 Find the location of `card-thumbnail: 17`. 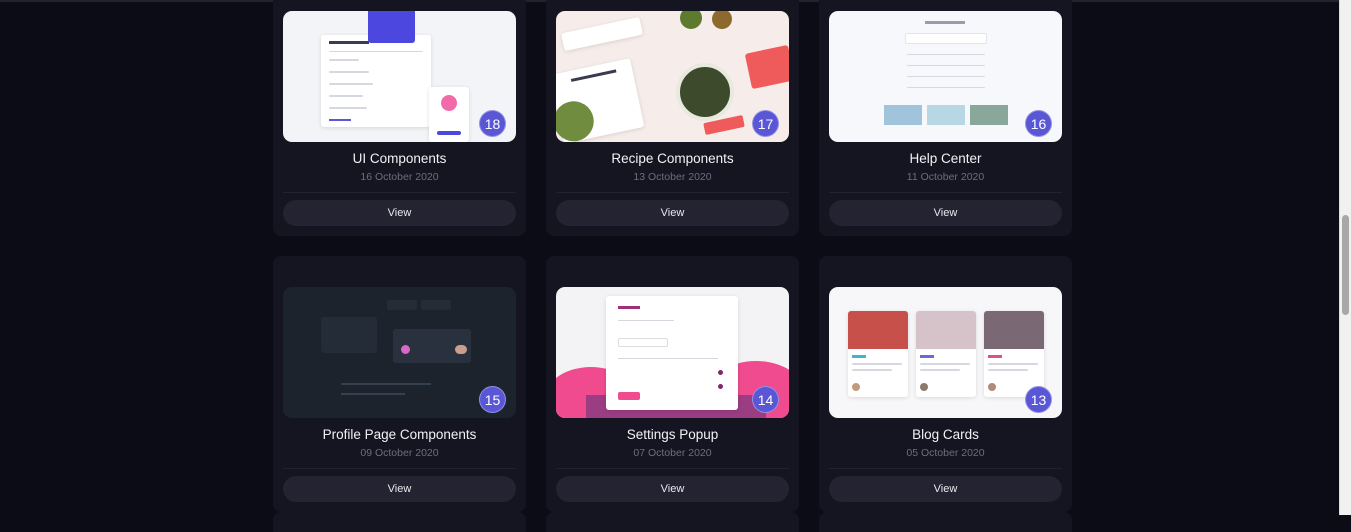

card-thumbnail: 17 is located at coordinates (672, 76).